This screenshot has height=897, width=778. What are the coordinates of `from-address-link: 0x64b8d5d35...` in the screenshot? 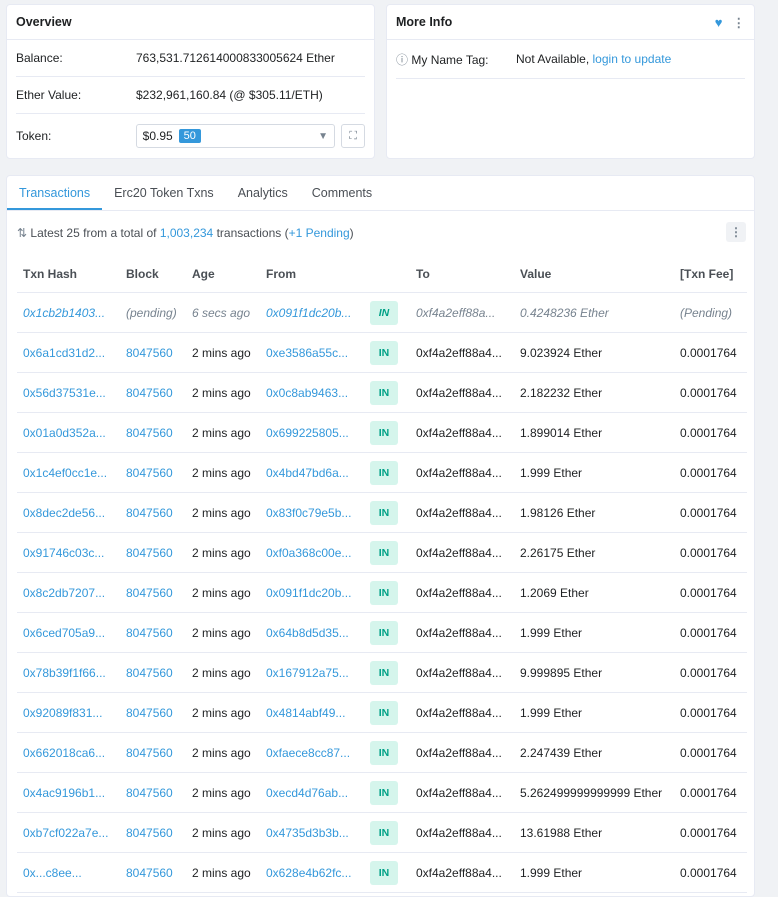 It's located at (312, 632).